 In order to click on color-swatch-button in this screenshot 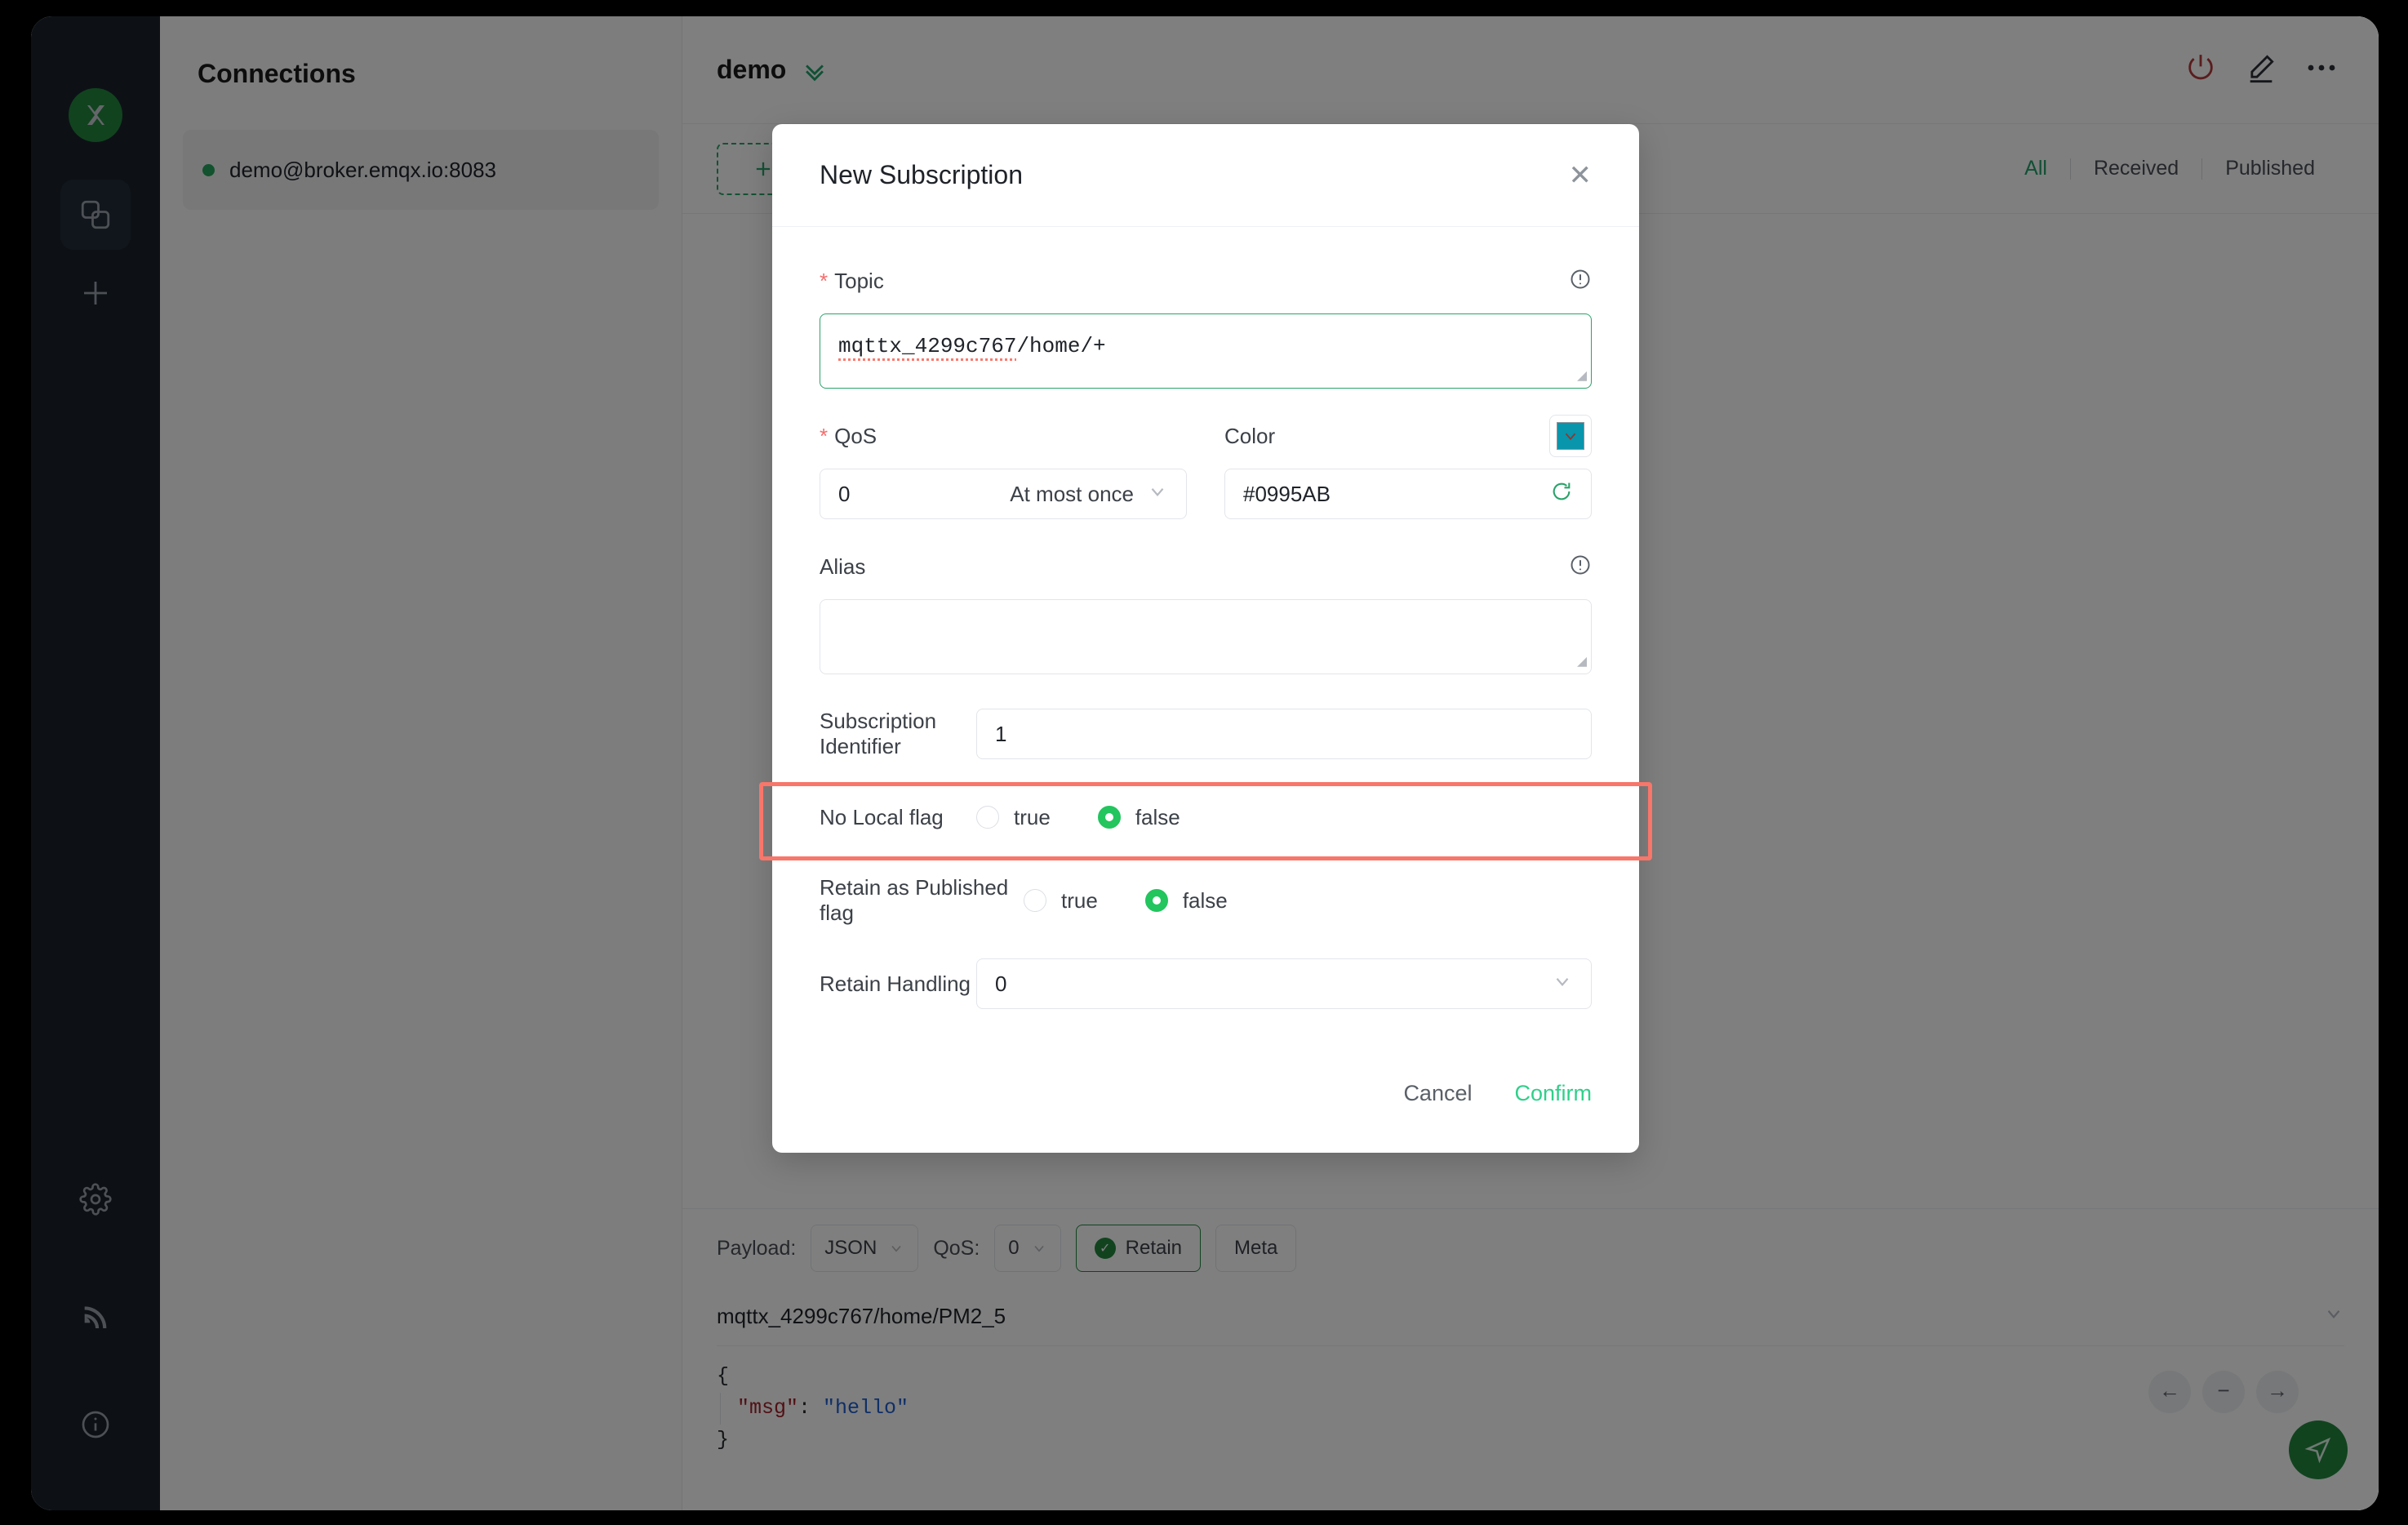, I will do `click(1570, 436)`.